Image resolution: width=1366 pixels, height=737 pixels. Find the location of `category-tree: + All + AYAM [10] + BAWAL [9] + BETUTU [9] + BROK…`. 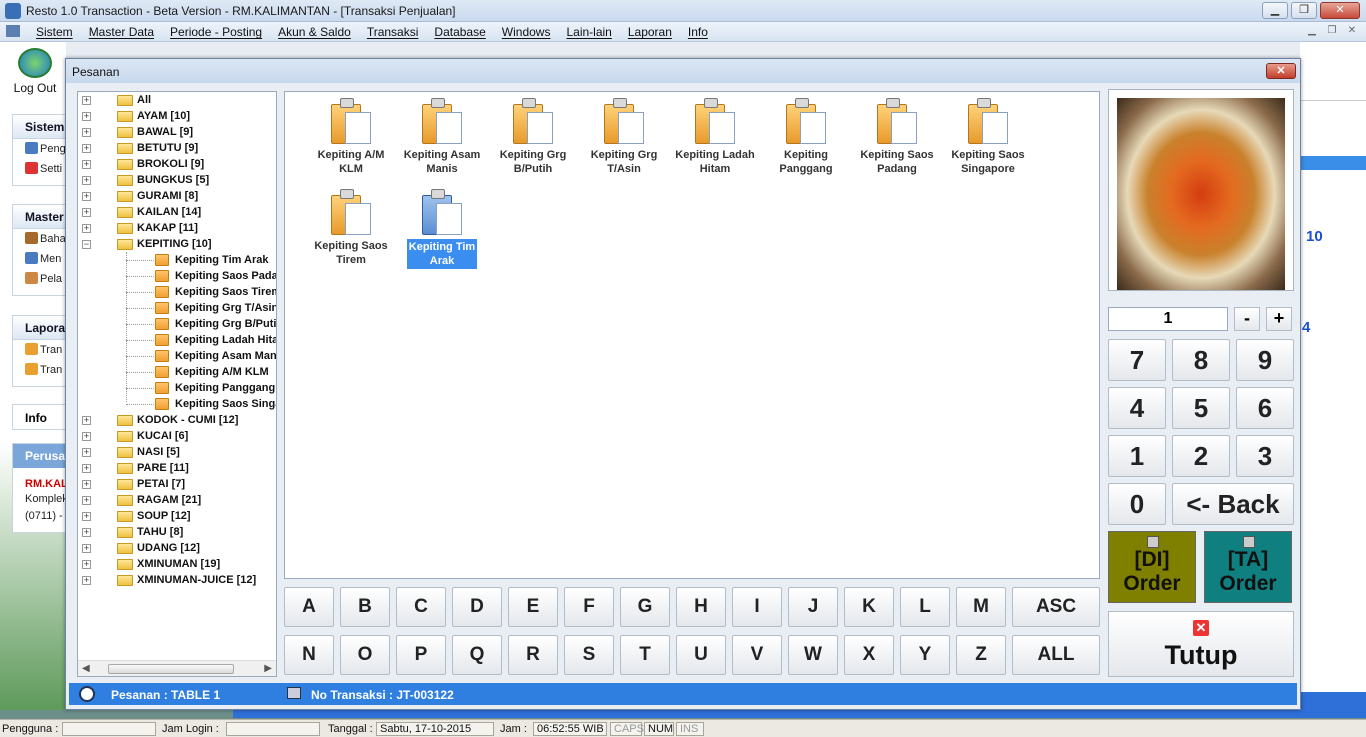

category-tree: + All + AYAM [10] + BAWAL [9] + BETUTU [9] + BROK… is located at coordinates (177, 384).